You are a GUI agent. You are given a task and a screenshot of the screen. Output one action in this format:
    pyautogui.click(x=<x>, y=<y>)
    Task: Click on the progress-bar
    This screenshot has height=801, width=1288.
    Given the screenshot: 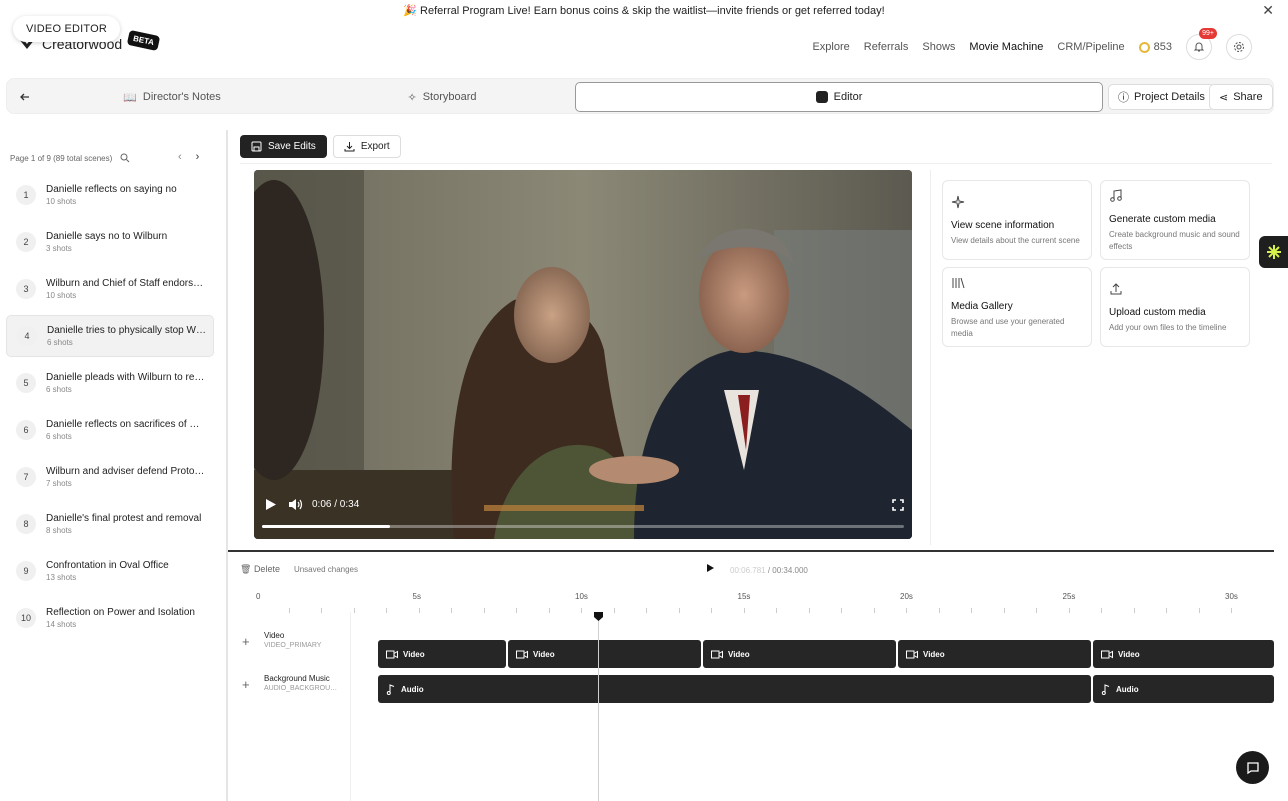 What is the action you would take?
    pyautogui.click(x=583, y=526)
    